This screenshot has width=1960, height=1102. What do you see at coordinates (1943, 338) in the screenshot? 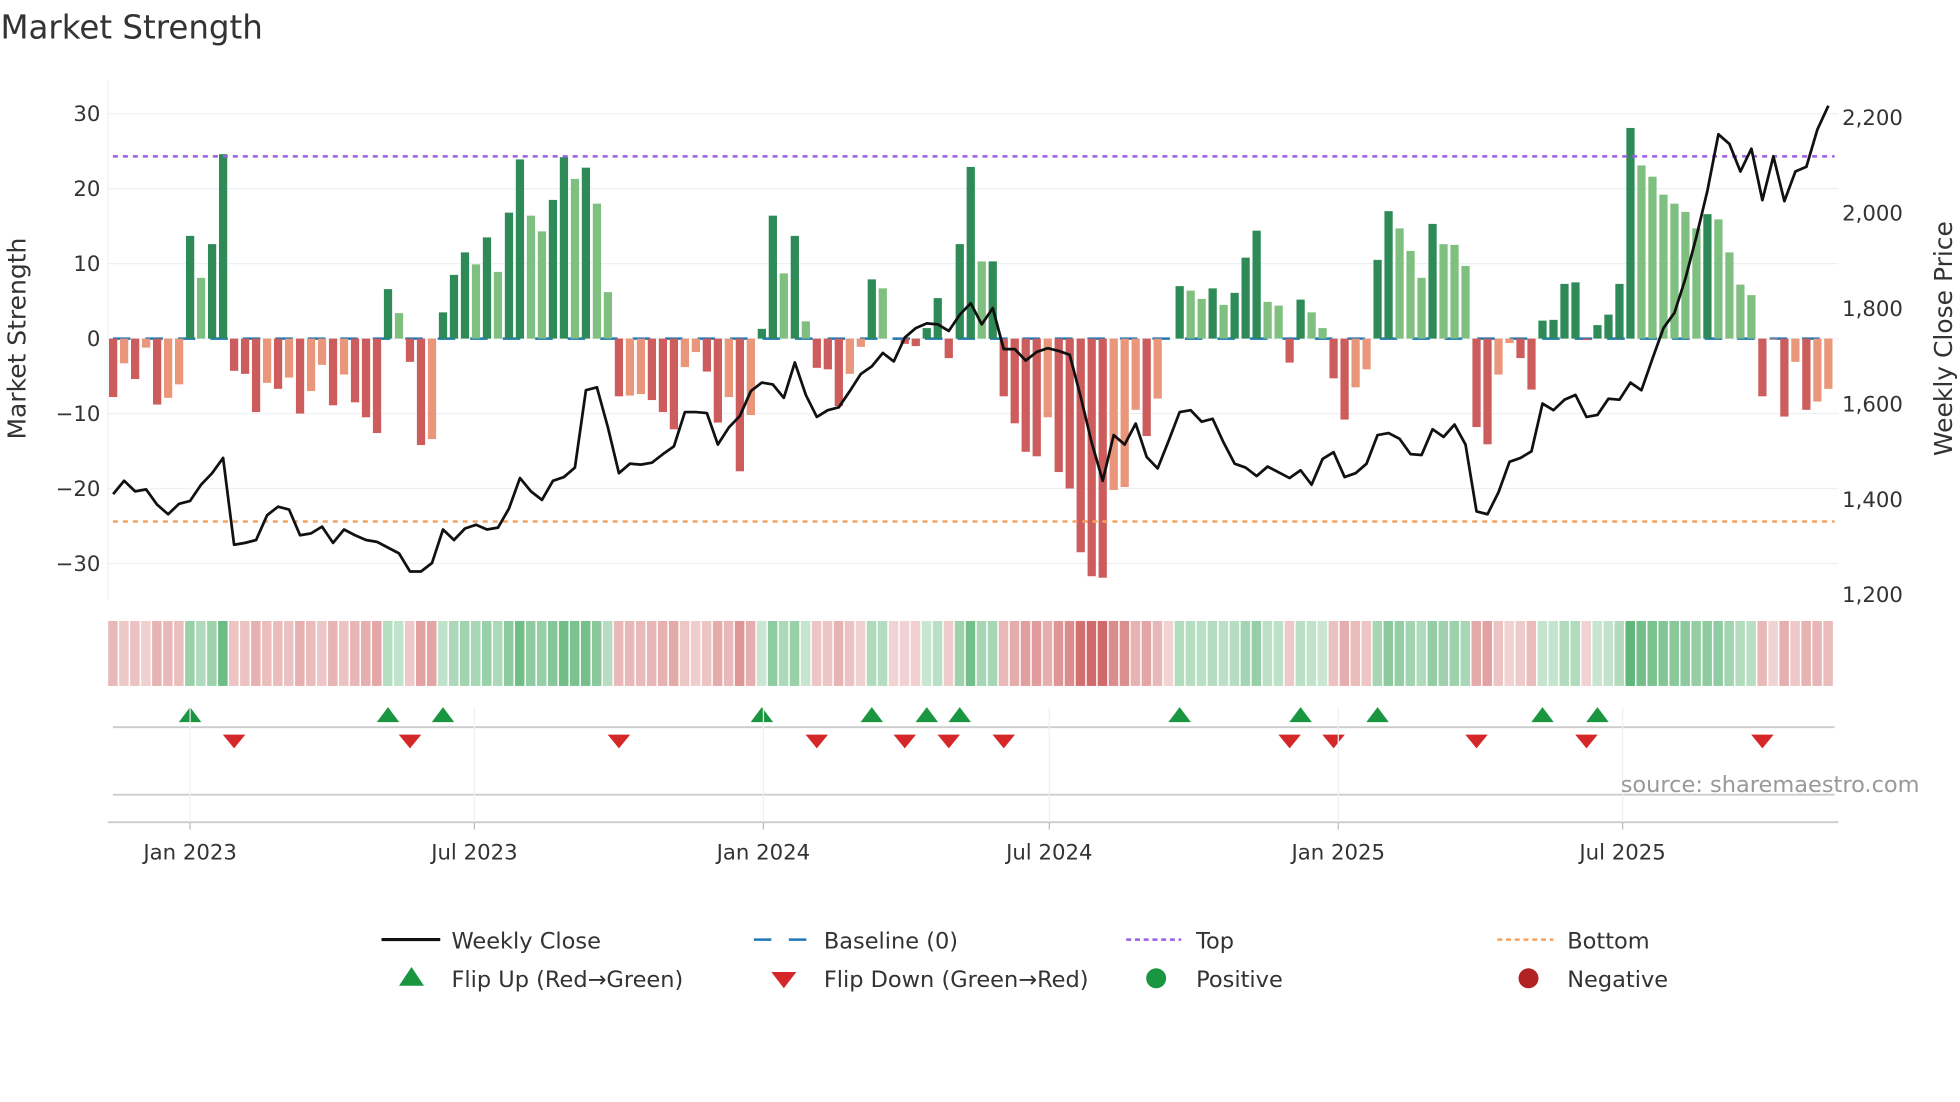
I see `y2-axis-title: Weekly Close Price` at bounding box center [1943, 338].